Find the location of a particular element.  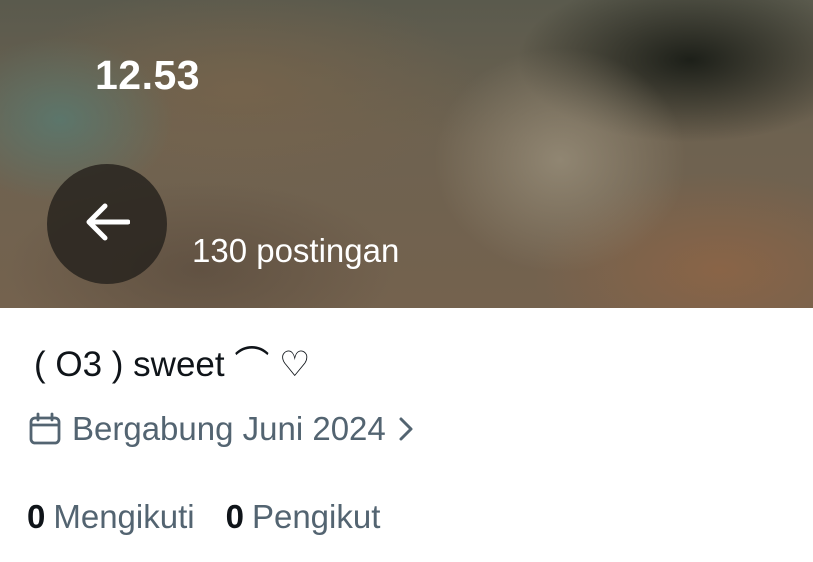

back-button is located at coordinates (107, 224).